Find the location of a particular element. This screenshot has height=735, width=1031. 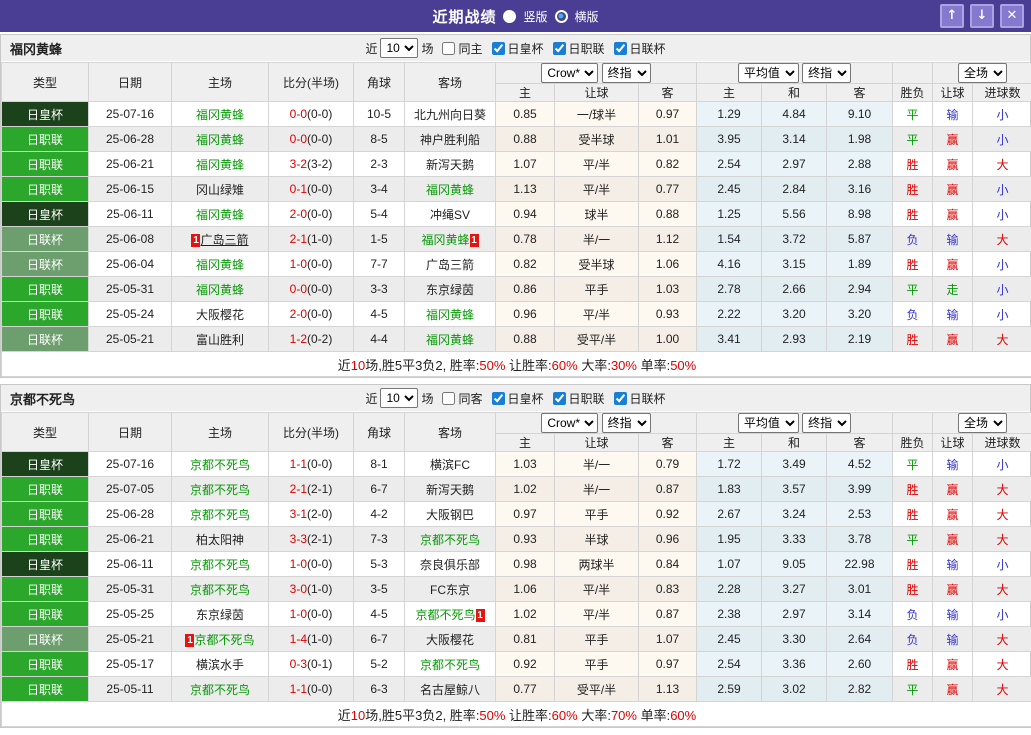

match-filters: 近 10 场 同主 日皇杯 日职联 日联杯 is located at coordinates (515, 48).